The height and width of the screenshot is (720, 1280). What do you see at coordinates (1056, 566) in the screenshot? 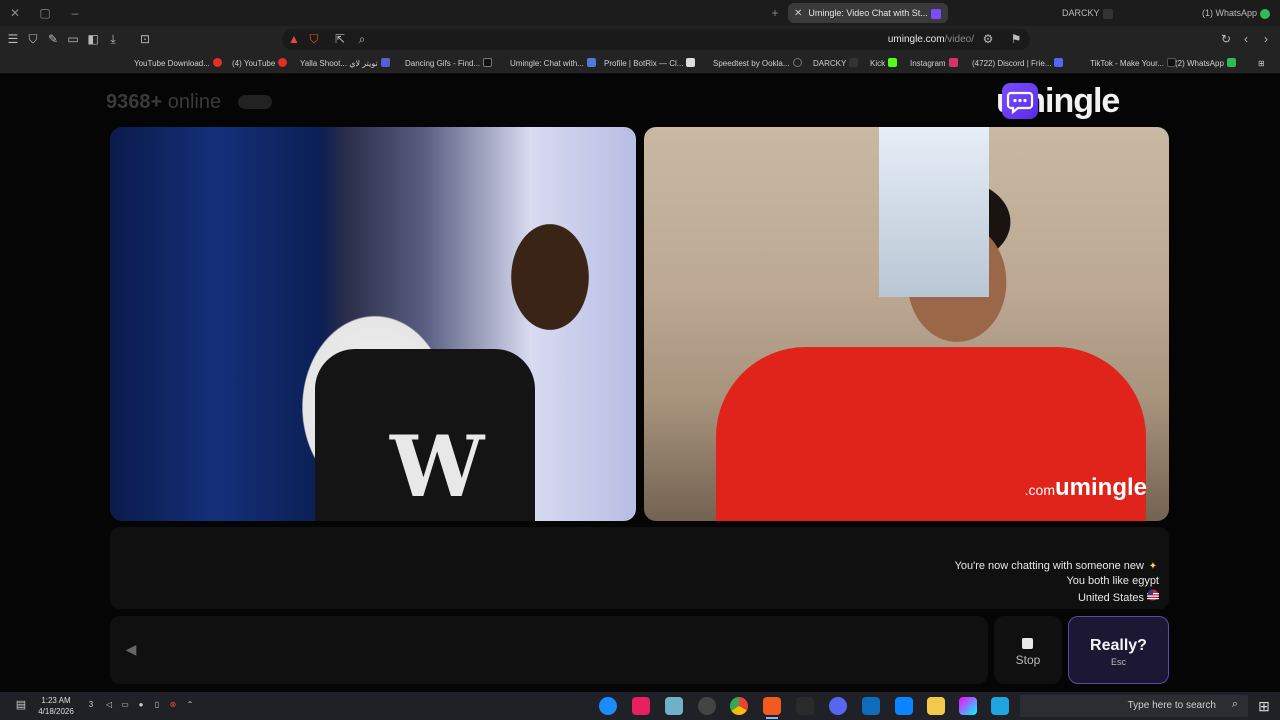
I see `system-message: You're now chatting with someone new ✦` at bounding box center [1056, 566].